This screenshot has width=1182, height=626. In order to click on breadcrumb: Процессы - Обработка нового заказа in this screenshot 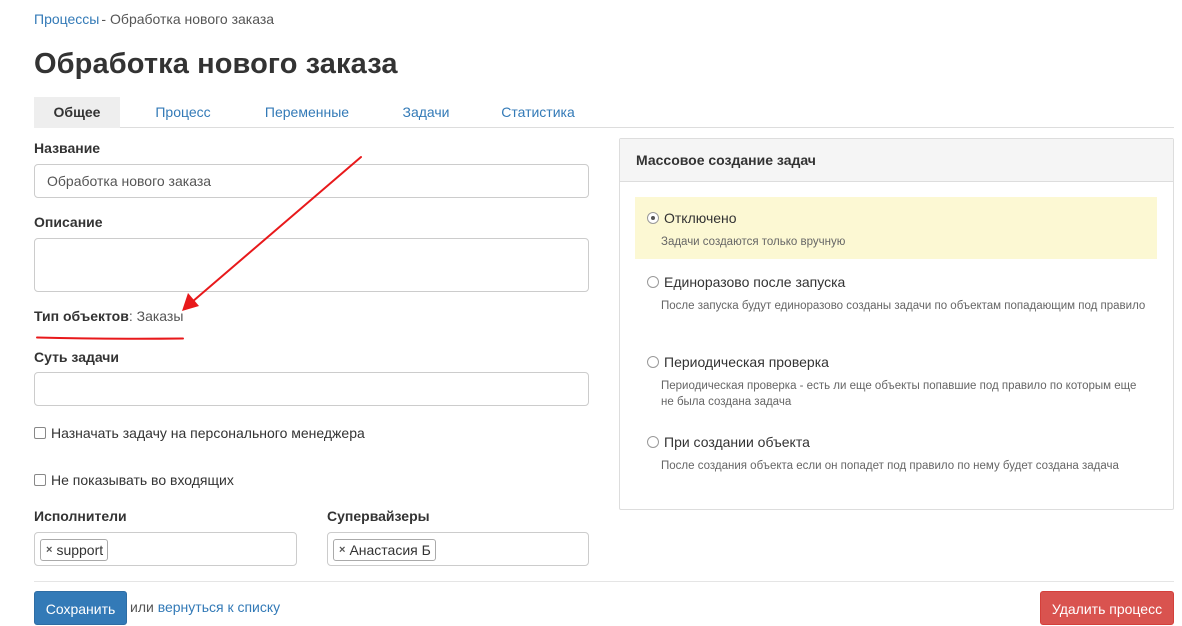, I will do `click(154, 19)`.